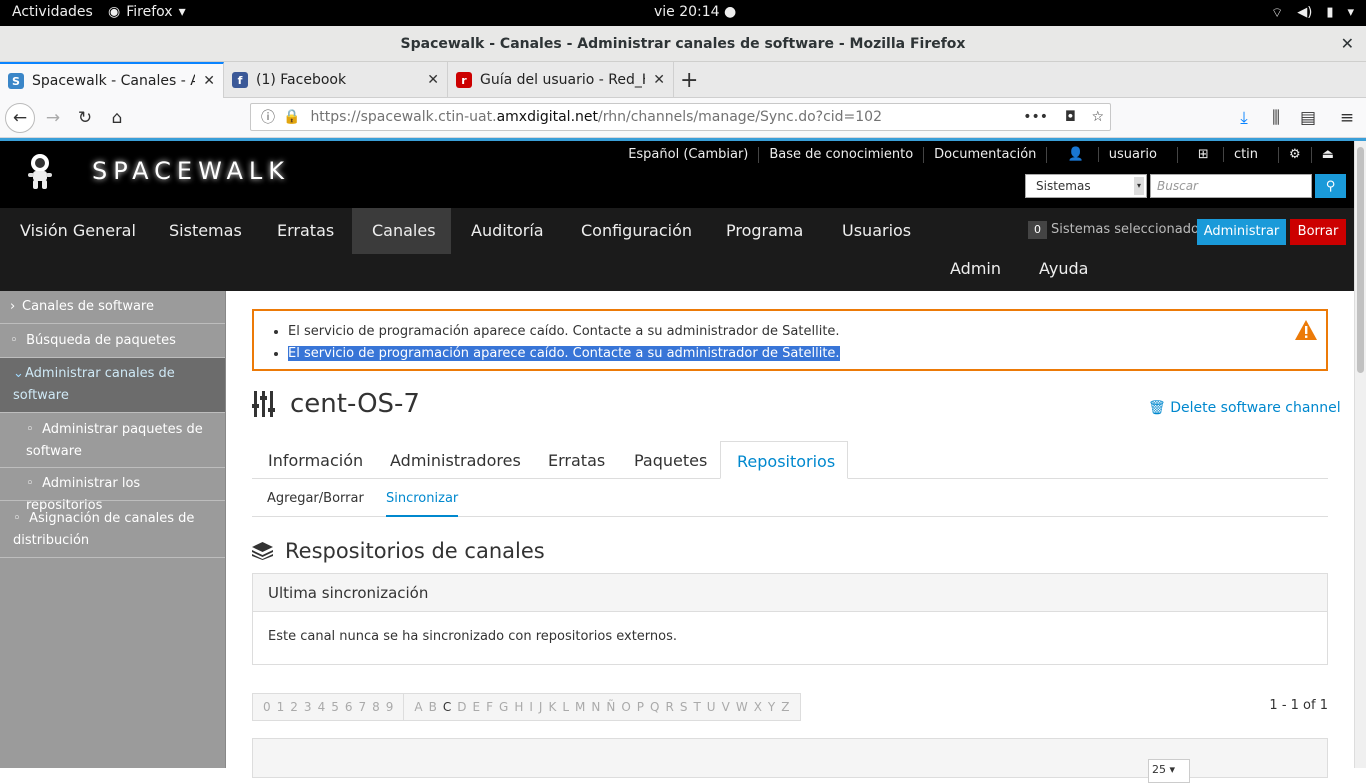 The width and height of the screenshot is (1366, 783). What do you see at coordinates (1227, 155) in the screenshot?
I see `org-link: ⊞ ctin` at bounding box center [1227, 155].